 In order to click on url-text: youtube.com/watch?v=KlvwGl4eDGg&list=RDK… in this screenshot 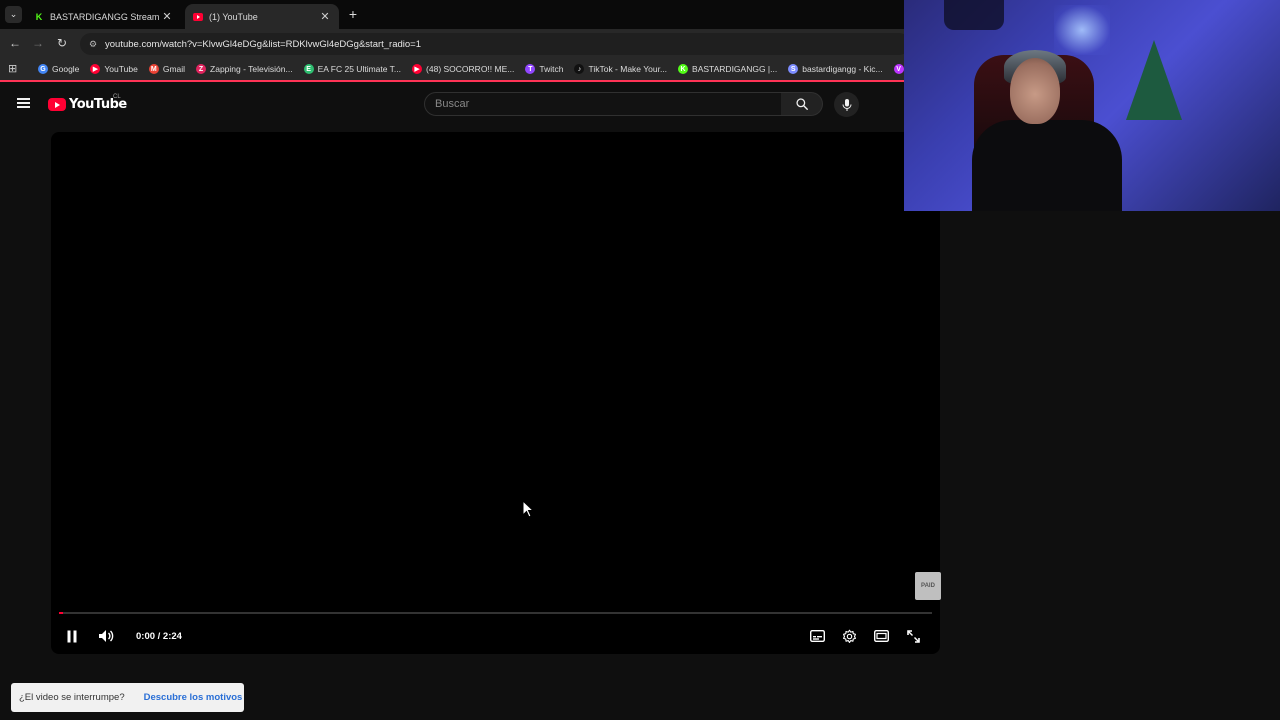, I will do `click(263, 44)`.